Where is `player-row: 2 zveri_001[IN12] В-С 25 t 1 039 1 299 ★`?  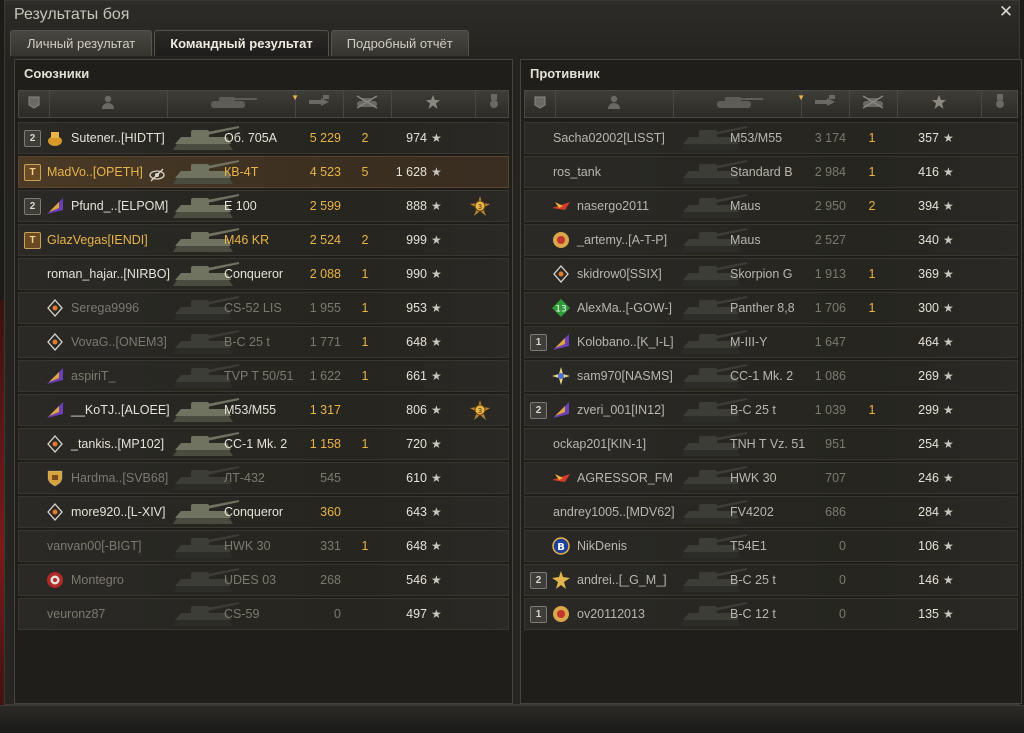 player-row: 2 zveri_001[IN12] В-С 25 t 1 039 1 299 ★ is located at coordinates (771, 410).